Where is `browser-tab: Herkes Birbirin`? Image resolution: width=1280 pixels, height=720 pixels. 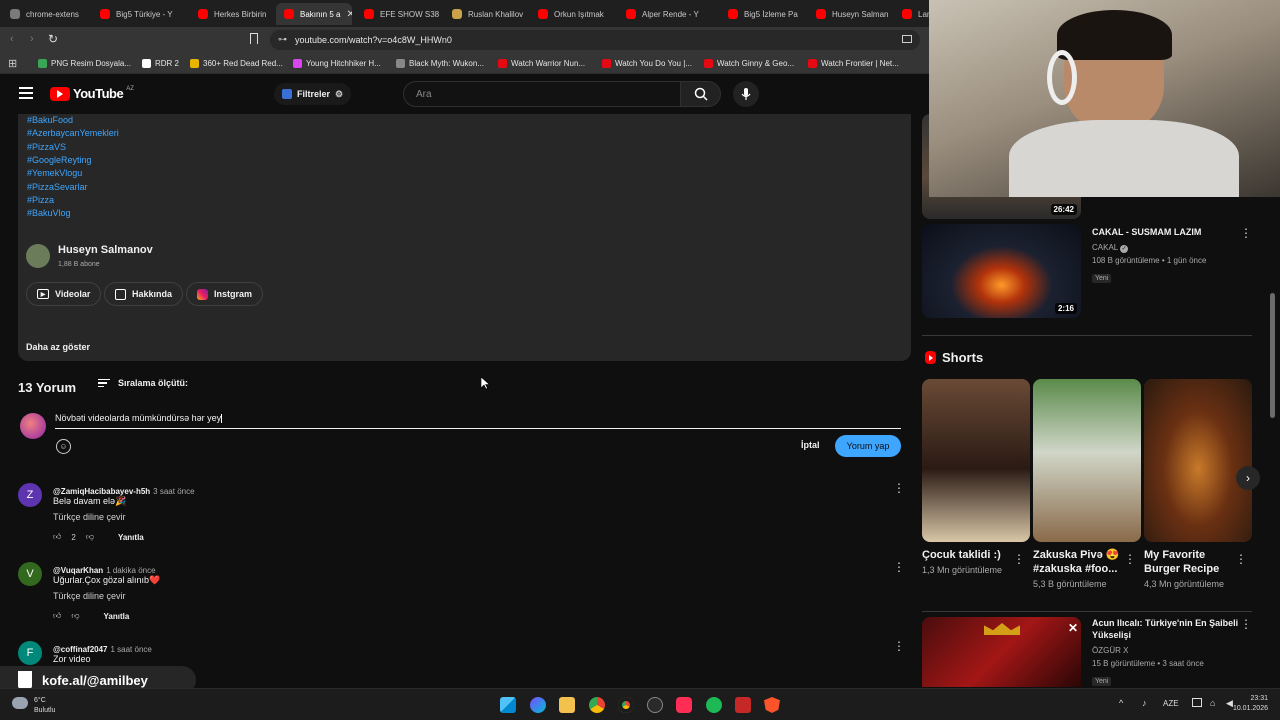 browser-tab: Herkes Birbirin is located at coordinates (232, 14).